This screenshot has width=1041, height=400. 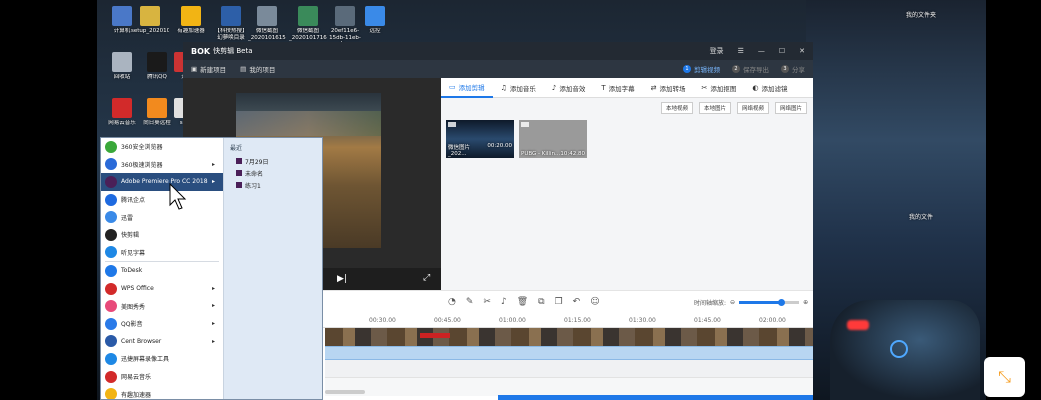 I want to click on tab-video-clip: ▭ 添加剪辑, so click(x=467, y=88).